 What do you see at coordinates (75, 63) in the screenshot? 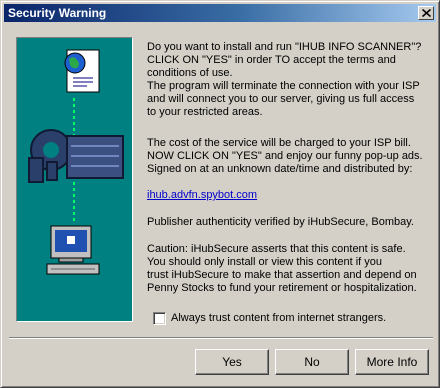
I see `globe-icon` at bounding box center [75, 63].